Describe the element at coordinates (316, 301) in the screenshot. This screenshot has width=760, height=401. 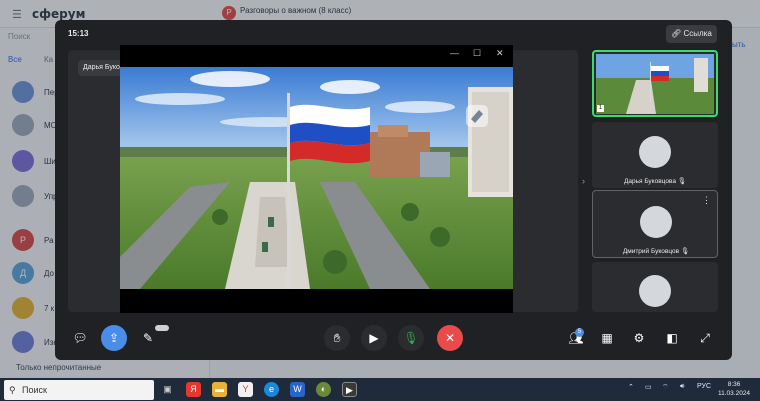
I see `video-bottom-bar` at that location.